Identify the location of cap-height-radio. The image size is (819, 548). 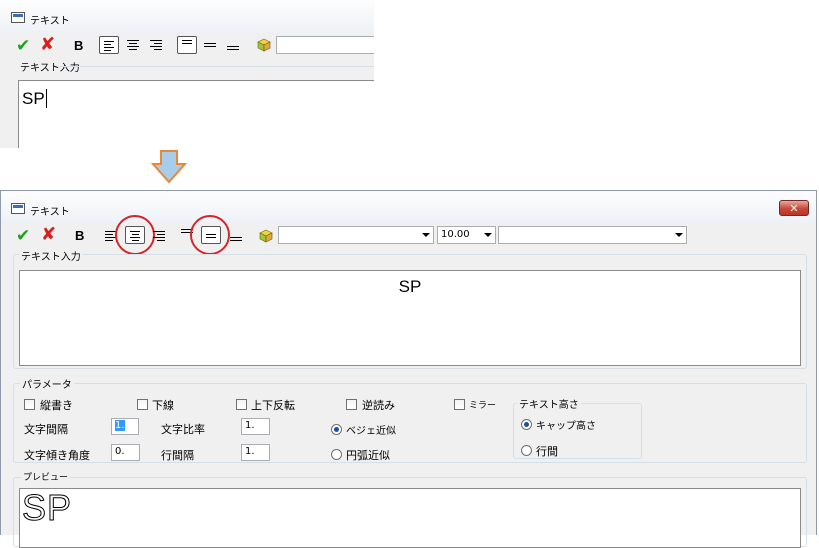
(526, 424).